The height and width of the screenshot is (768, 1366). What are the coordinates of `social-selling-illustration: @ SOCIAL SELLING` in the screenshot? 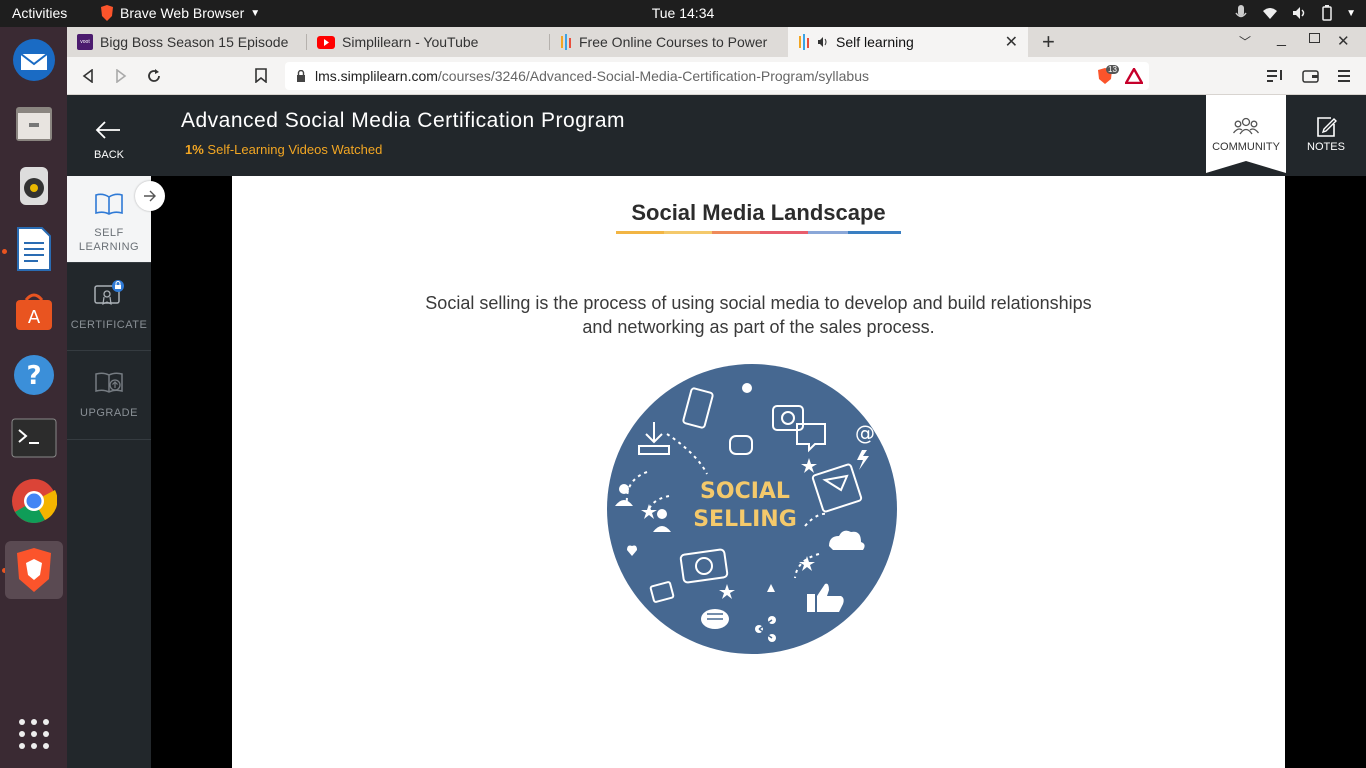 It's located at (752, 509).